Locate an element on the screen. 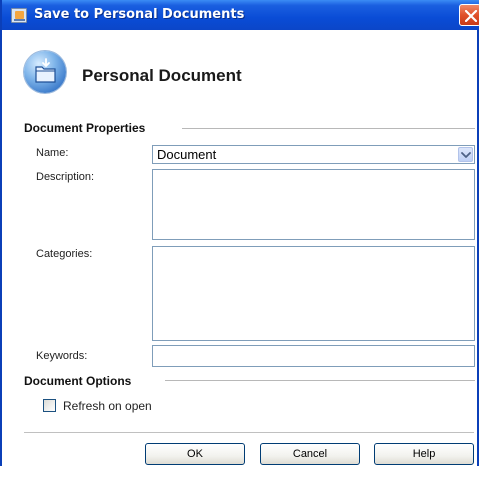  close-button is located at coordinates (469, 15).